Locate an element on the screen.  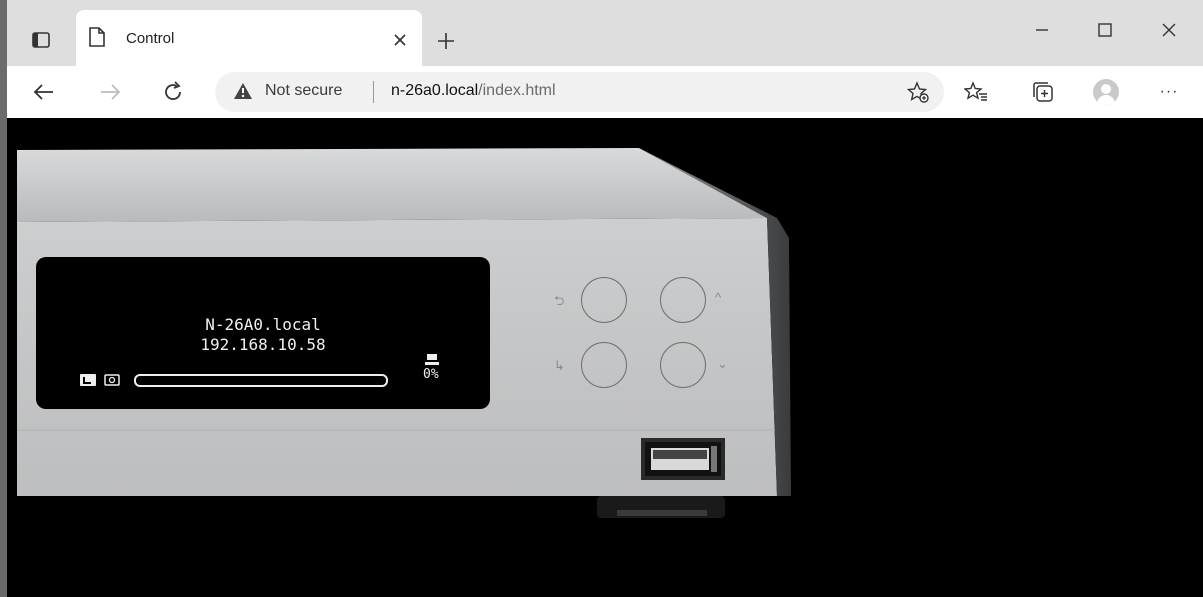
favorites-button is located at coordinates (976, 92).